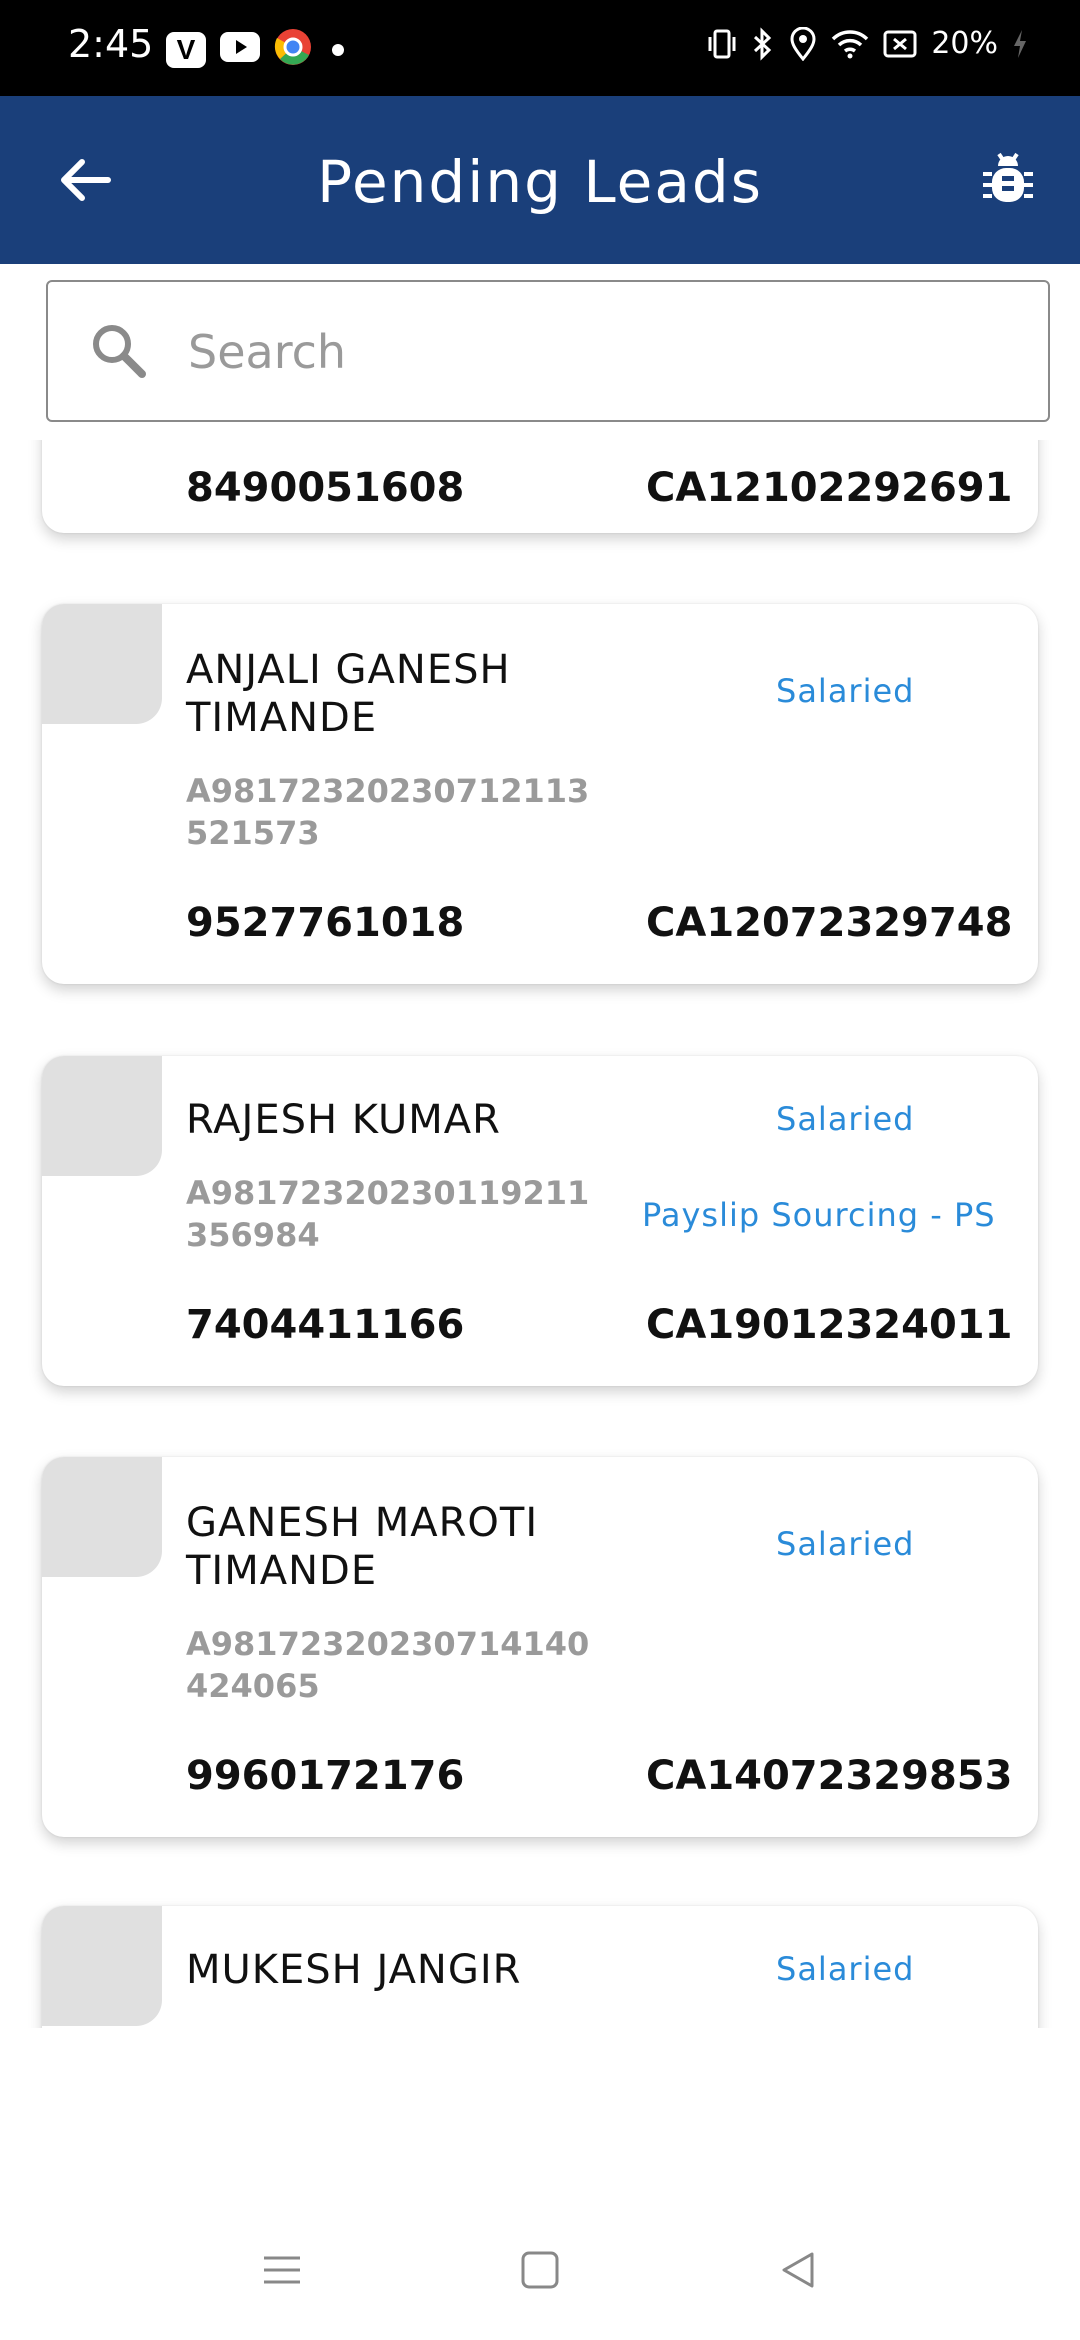 This screenshot has height=2340, width=1080. Describe the element at coordinates (722, 44) in the screenshot. I see `vibrate-icon` at that location.